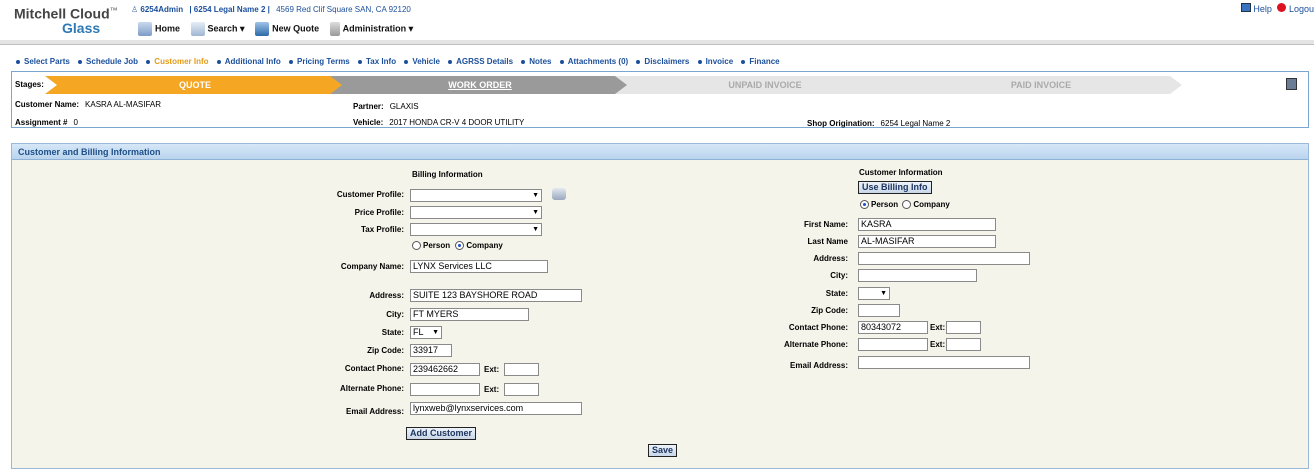  I want to click on customer-type-radios: Person Company, so click(905, 205).